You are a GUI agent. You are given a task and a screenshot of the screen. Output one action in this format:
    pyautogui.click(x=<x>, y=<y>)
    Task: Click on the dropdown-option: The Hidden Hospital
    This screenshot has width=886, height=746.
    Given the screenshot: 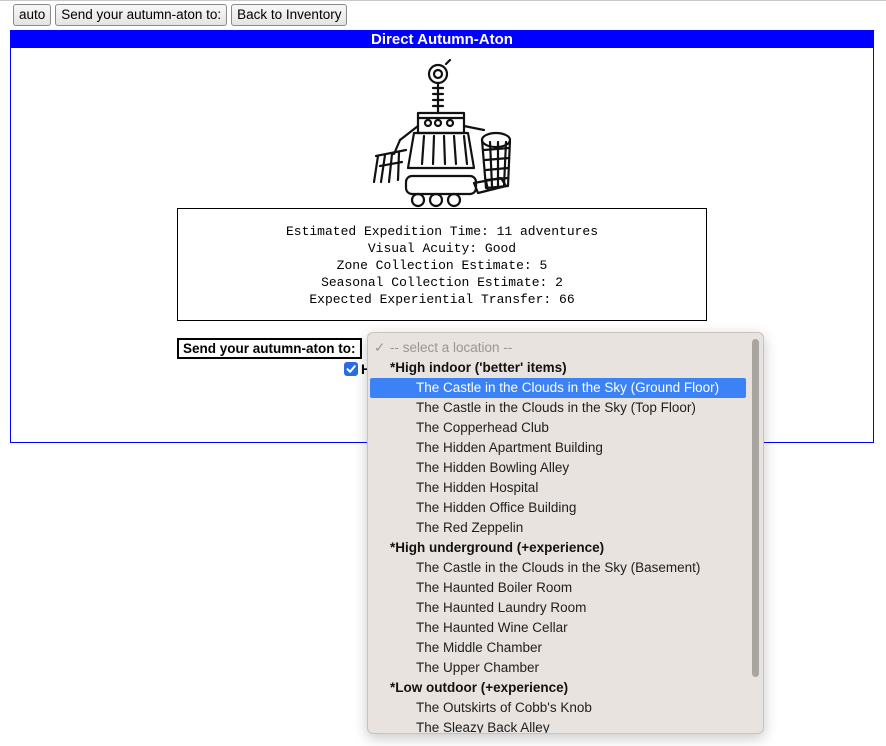 What is the action you would take?
    pyautogui.click(x=558, y=488)
    